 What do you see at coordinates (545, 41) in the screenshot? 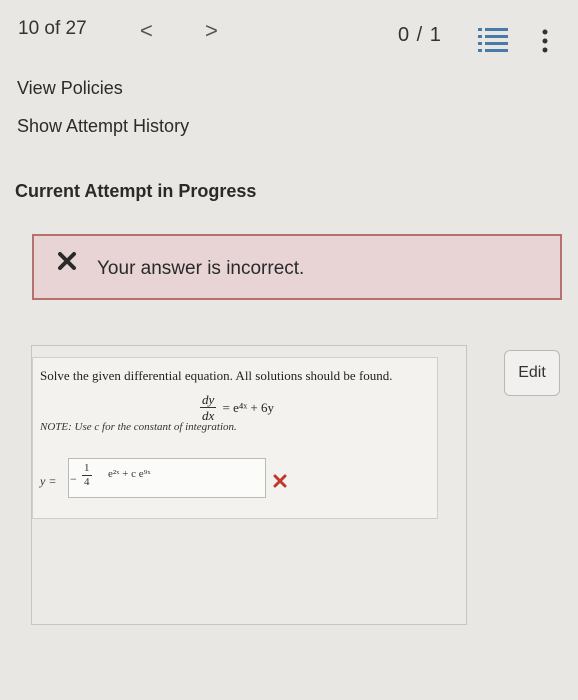
I see `vertical-dots-icon` at bounding box center [545, 41].